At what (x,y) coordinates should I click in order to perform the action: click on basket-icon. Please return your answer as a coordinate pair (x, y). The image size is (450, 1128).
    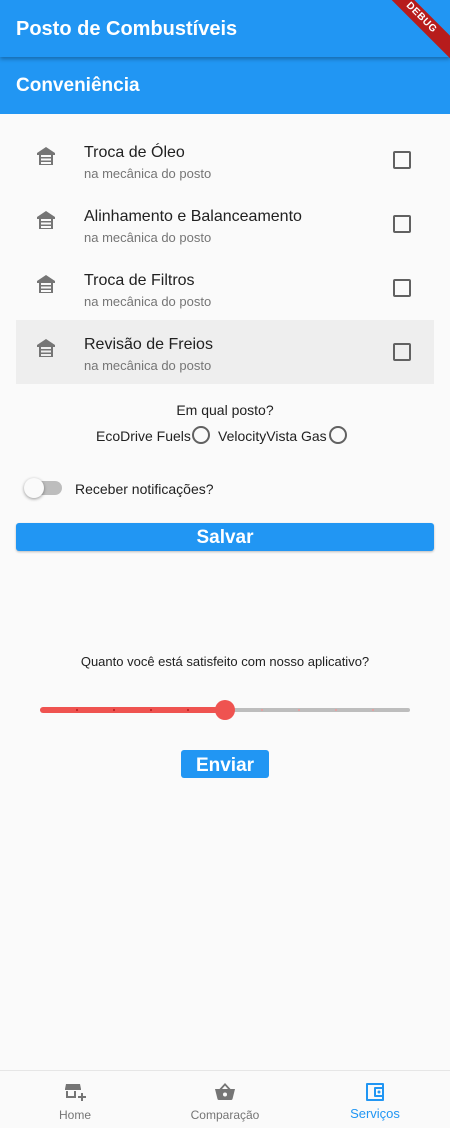
    Looking at the image, I should click on (225, 1091).